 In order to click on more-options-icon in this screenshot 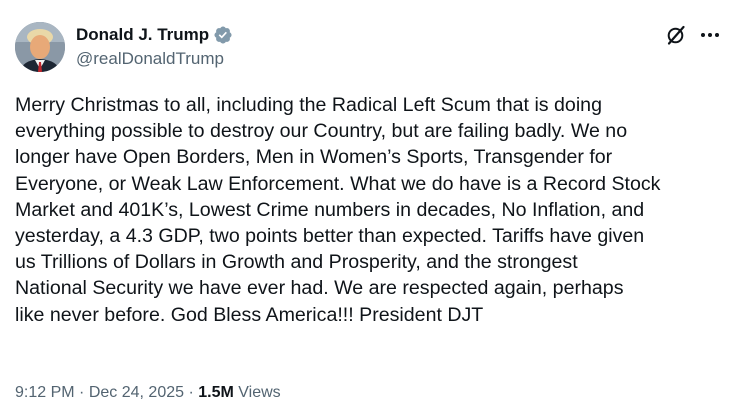, I will do `click(710, 35)`.